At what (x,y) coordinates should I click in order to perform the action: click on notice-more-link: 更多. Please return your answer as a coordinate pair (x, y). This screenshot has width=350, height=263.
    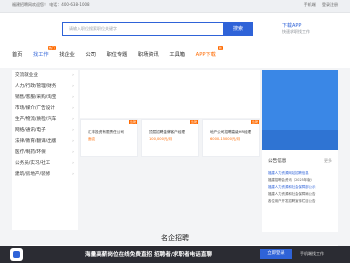
    Looking at the image, I should click on (328, 161).